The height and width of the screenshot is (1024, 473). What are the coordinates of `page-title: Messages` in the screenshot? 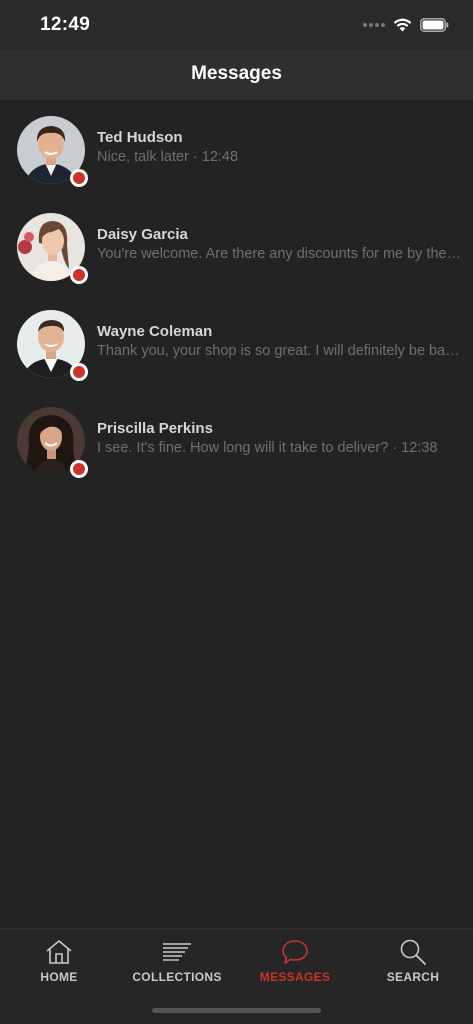 It's located at (236, 73).